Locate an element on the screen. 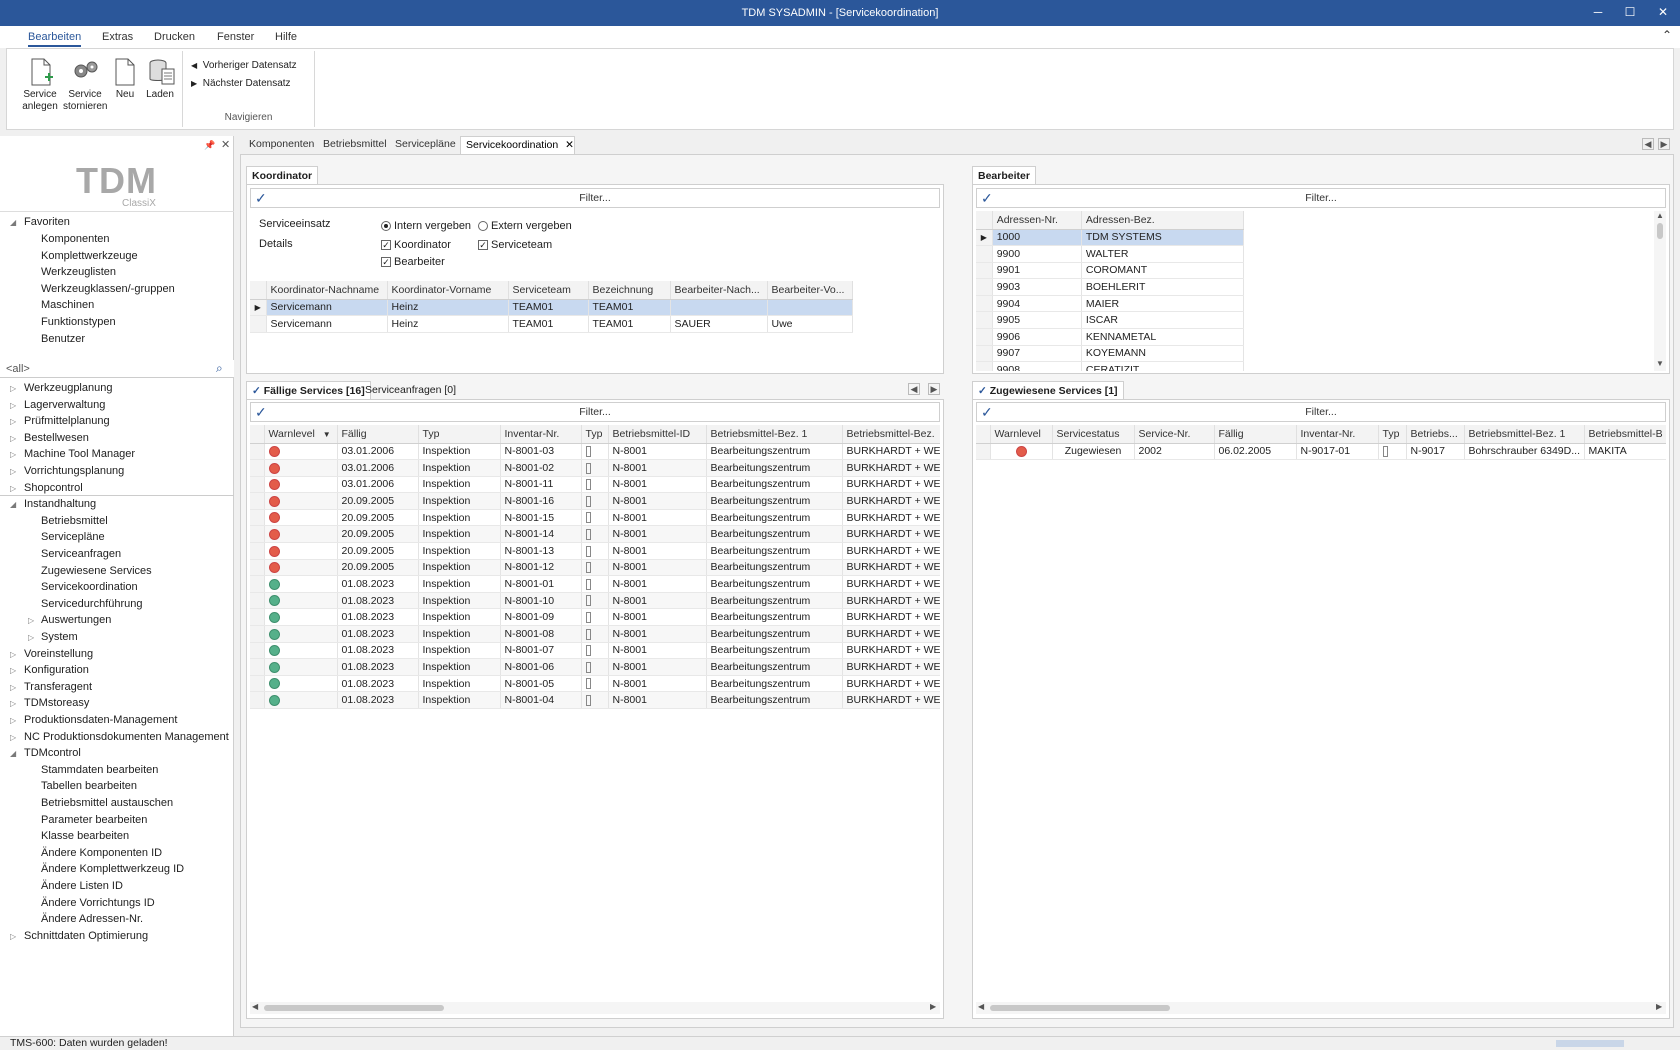 The width and height of the screenshot is (1680, 1050). tree-item-shopcontrol: Shopcontrol is located at coordinates (53, 488).